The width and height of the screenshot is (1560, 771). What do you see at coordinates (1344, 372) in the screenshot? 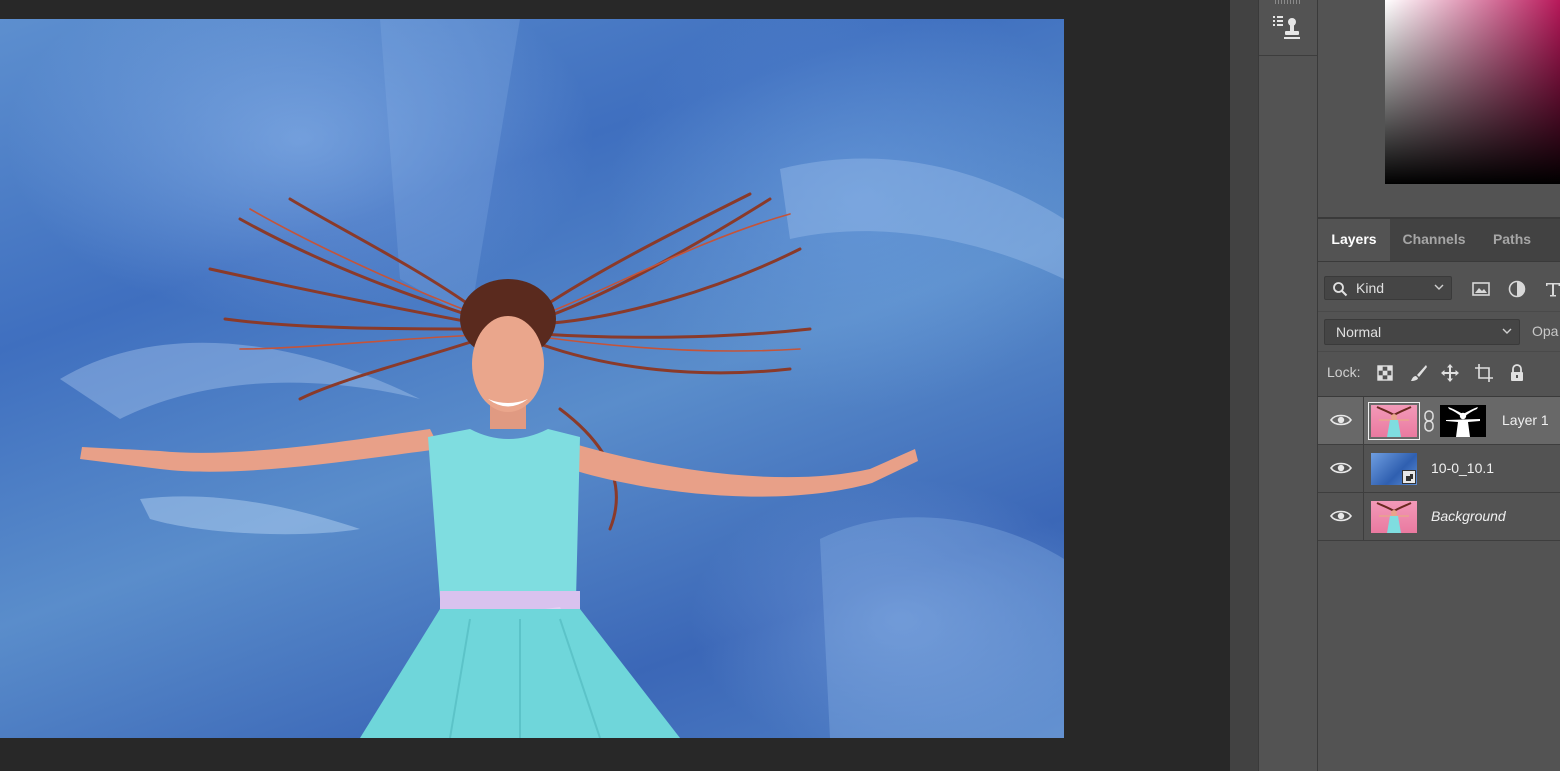
I see `lock-label: Lock:` at bounding box center [1344, 372].